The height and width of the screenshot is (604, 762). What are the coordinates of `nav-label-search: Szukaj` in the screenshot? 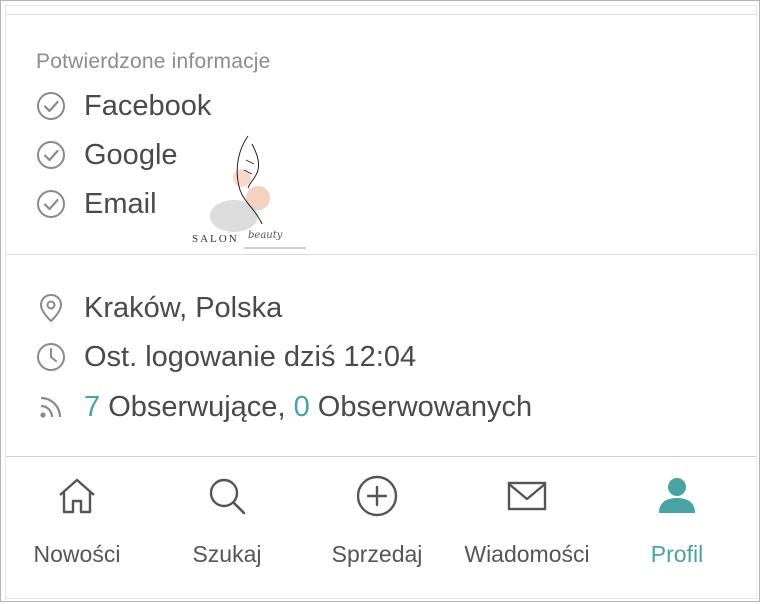 It's located at (227, 554).